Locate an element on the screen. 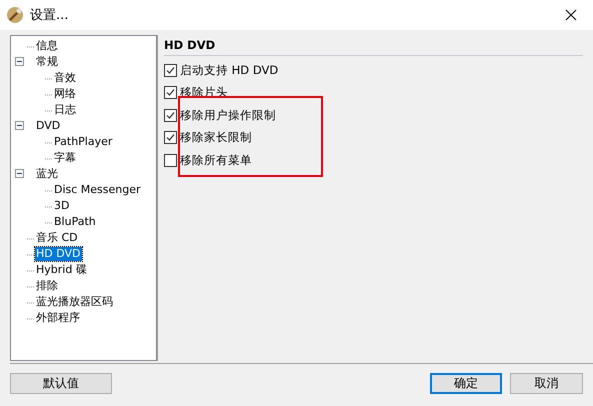 This screenshot has width=593, height=406. tree-item: DVD is located at coordinates (48, 126).